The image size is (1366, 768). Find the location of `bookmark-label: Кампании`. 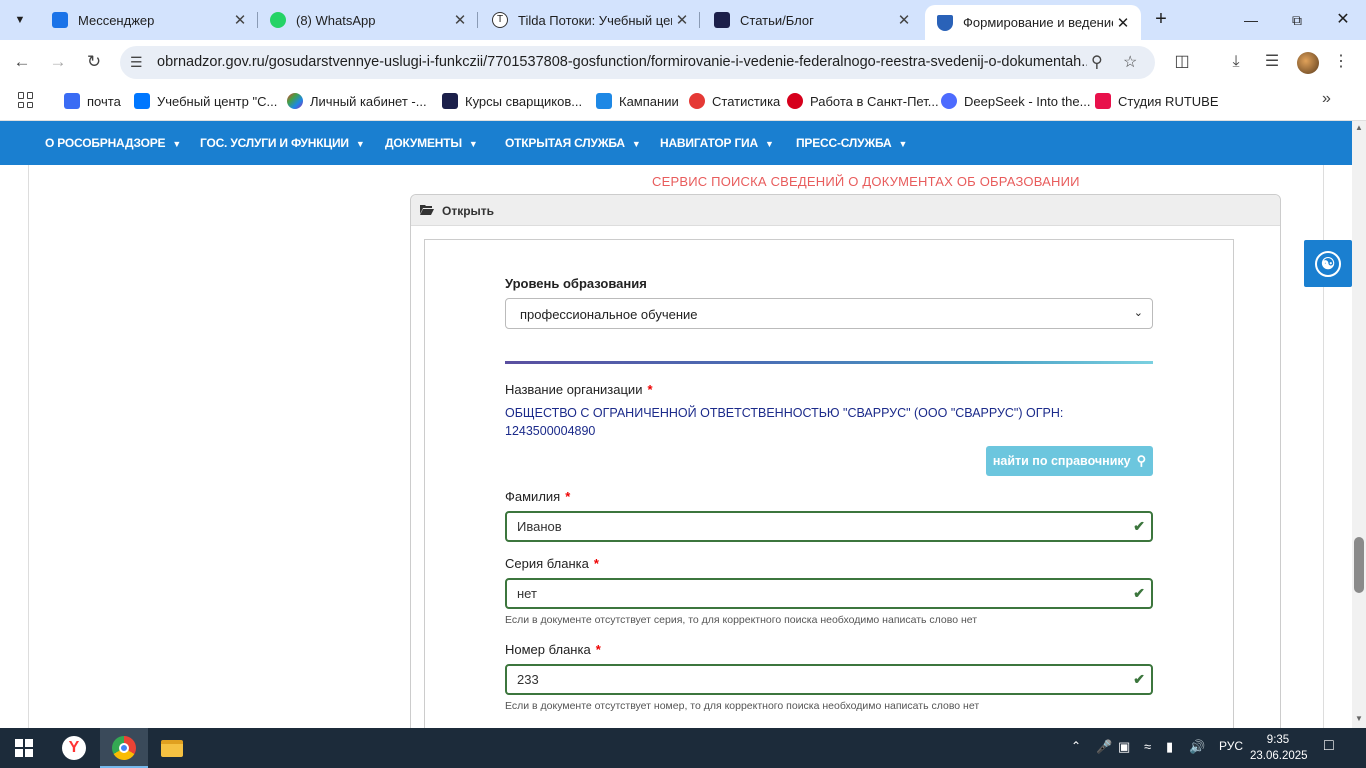

bookmark-label: Кампании is located at coordinates (649, 101).